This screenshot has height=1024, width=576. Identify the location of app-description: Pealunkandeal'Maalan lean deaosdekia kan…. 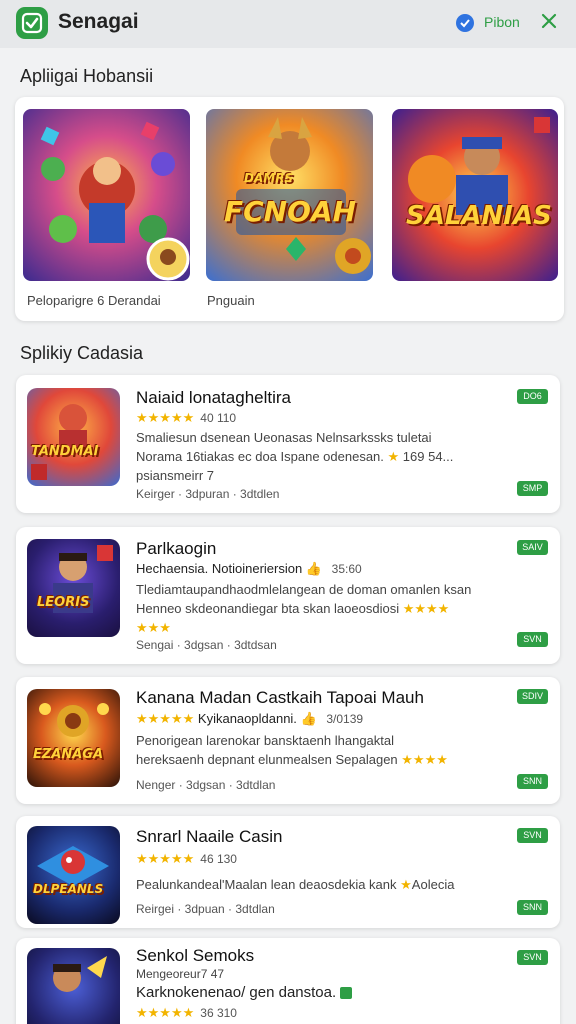
(295, 884).